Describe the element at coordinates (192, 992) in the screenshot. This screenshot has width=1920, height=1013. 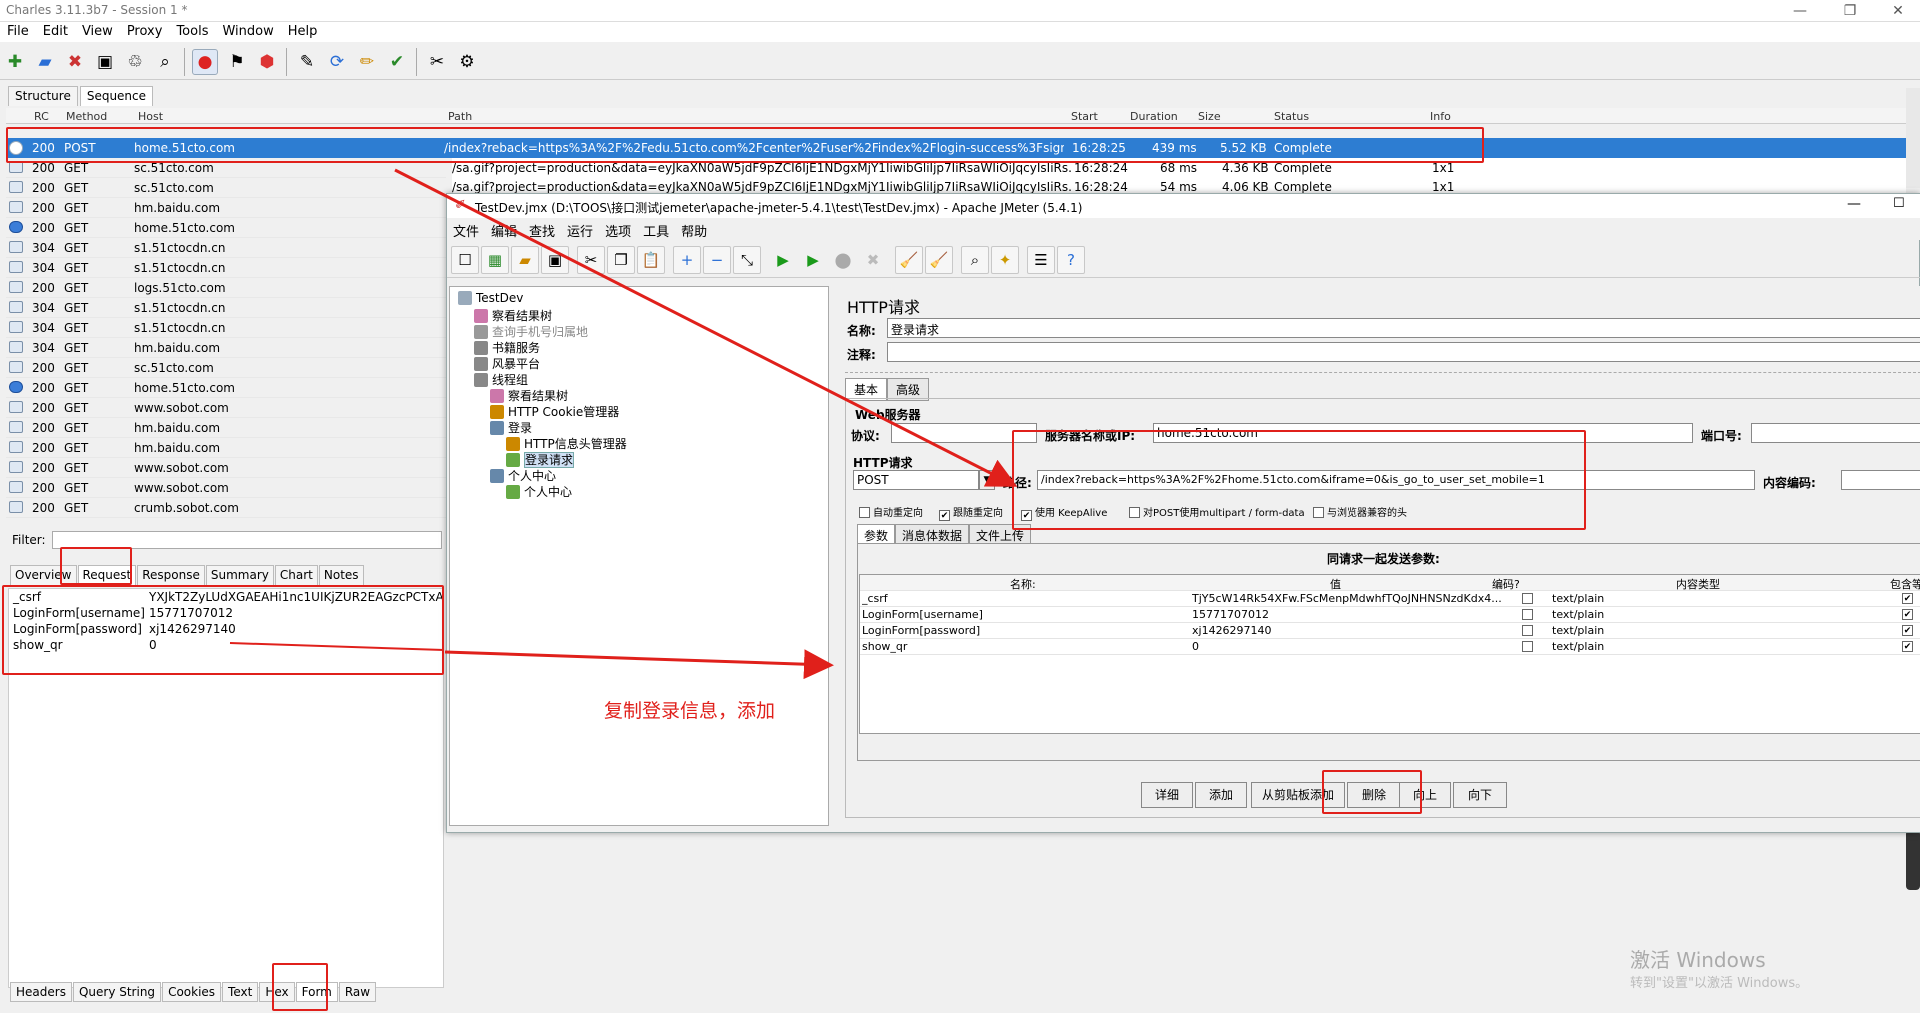
I see `tab-cookies: Cookies` at that location.